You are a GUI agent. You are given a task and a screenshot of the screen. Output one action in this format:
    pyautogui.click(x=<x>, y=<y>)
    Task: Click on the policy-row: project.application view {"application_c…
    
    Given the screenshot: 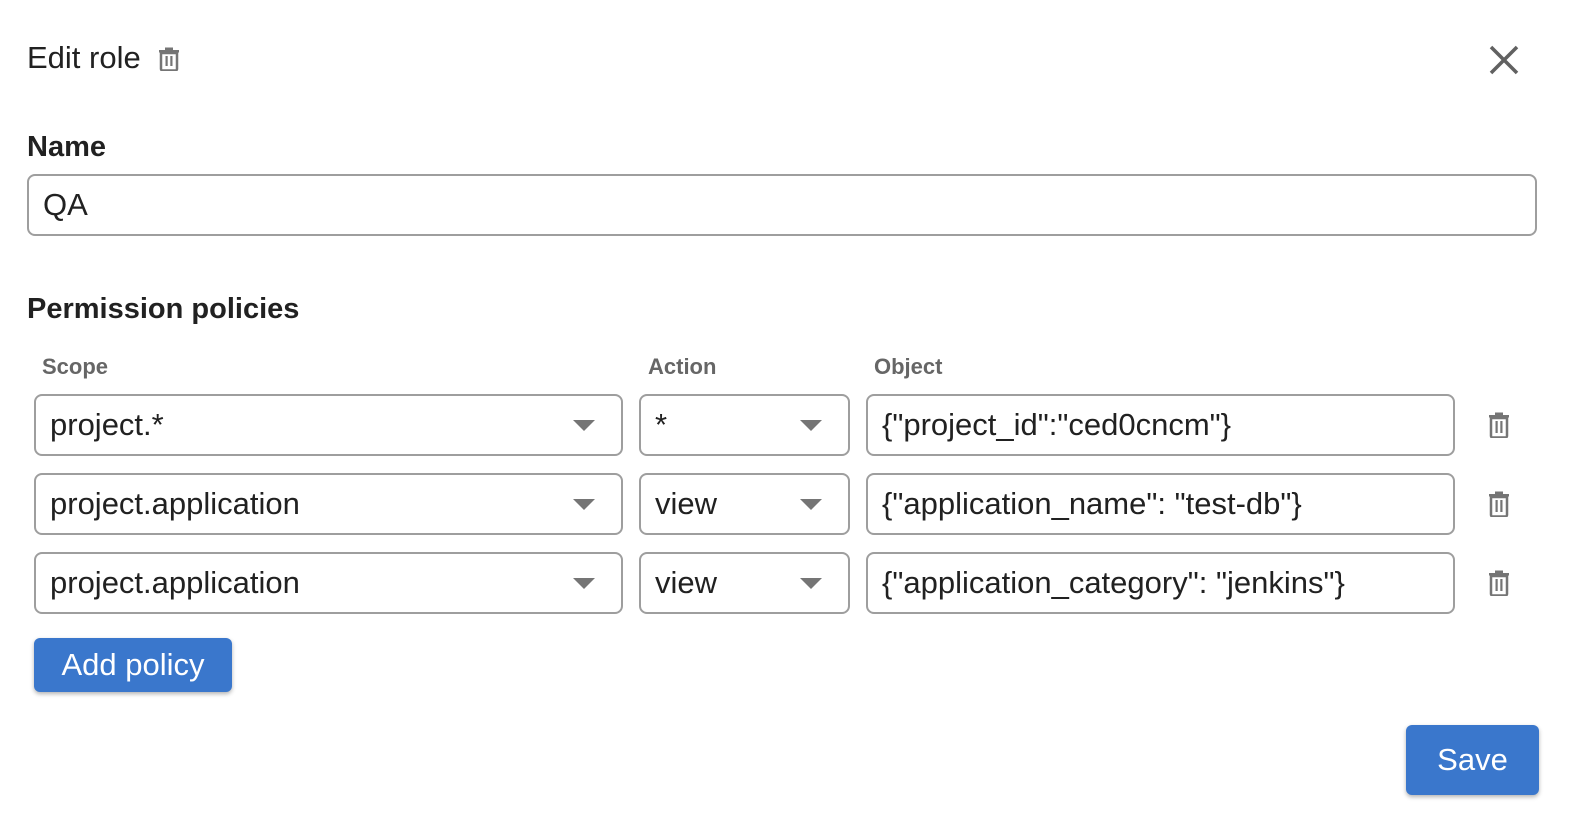 What is the action you would take?
    pyautogui.click(x=796, y=583)
    